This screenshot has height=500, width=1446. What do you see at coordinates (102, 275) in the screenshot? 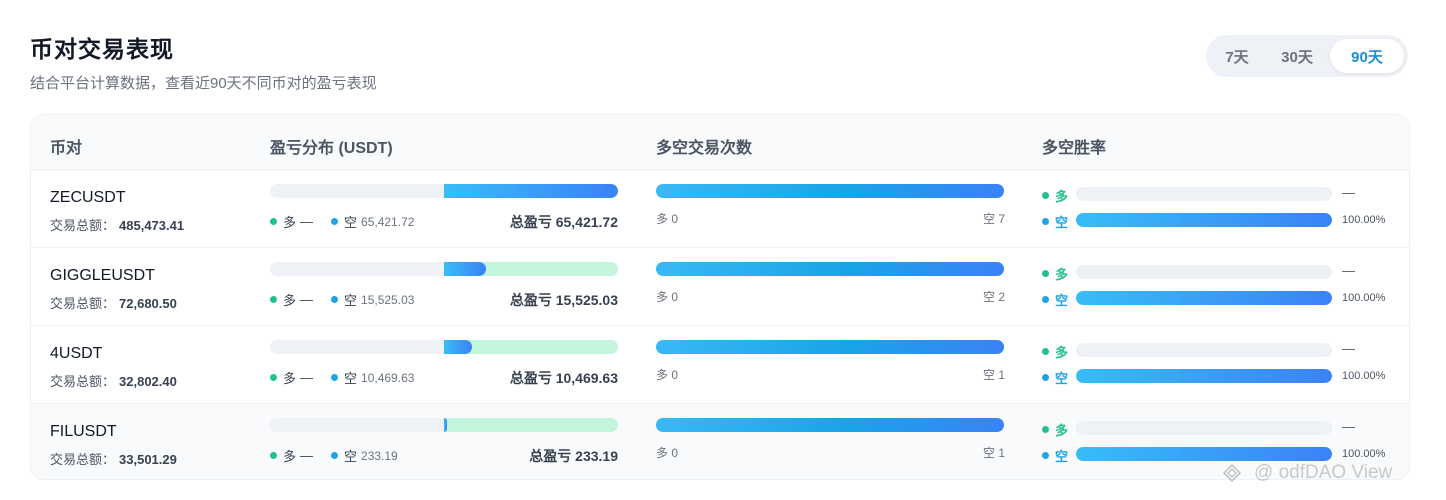
I see `pair-symbol: GIGGLEUSDT` at bounding box center [102, 275].